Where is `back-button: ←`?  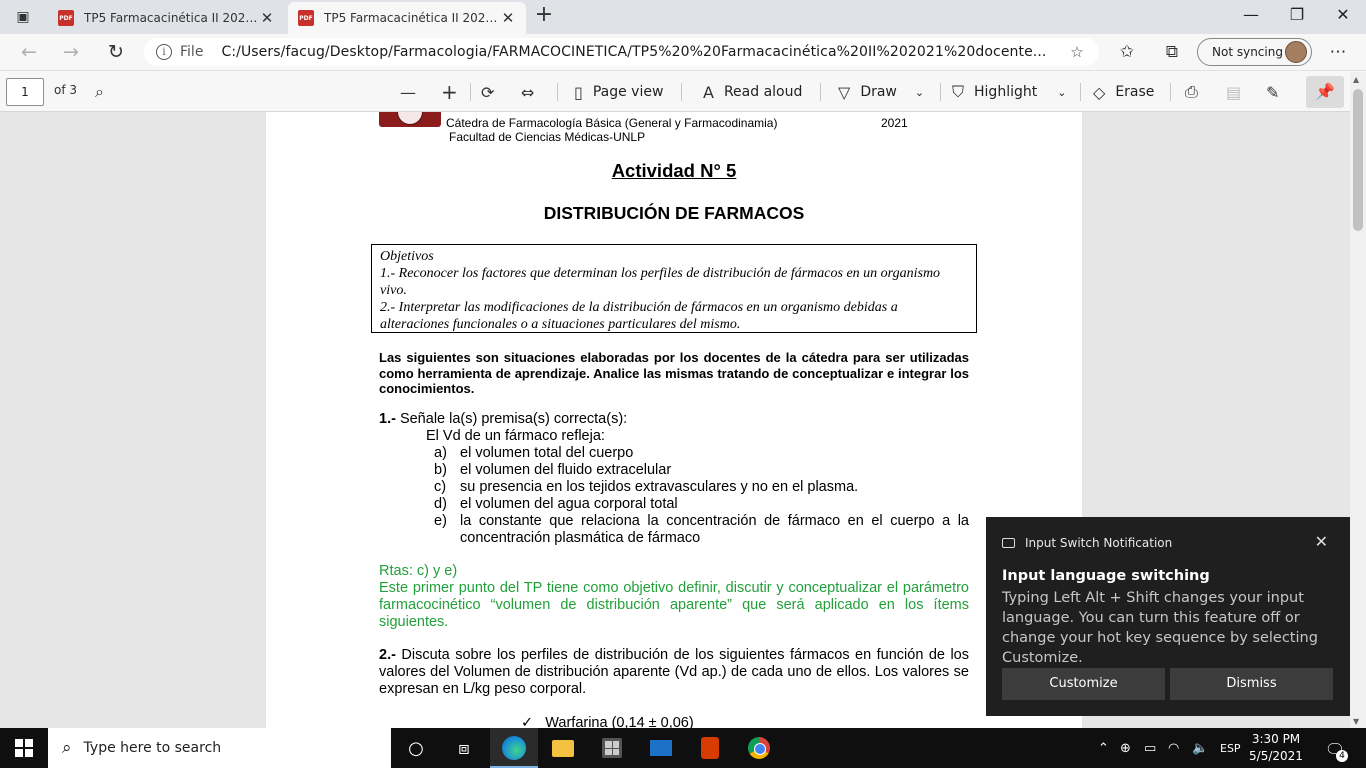 back-button: ← is located at coordinates (29, 52).